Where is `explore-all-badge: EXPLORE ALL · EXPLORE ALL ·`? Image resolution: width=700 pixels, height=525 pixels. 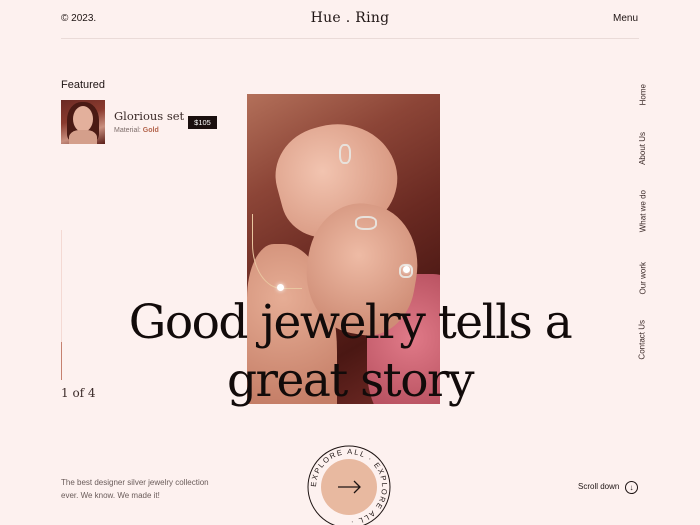 explore-all-badge: EXPLORE ALL · EXPLORE ALL · is located at coordinates (349, 485).